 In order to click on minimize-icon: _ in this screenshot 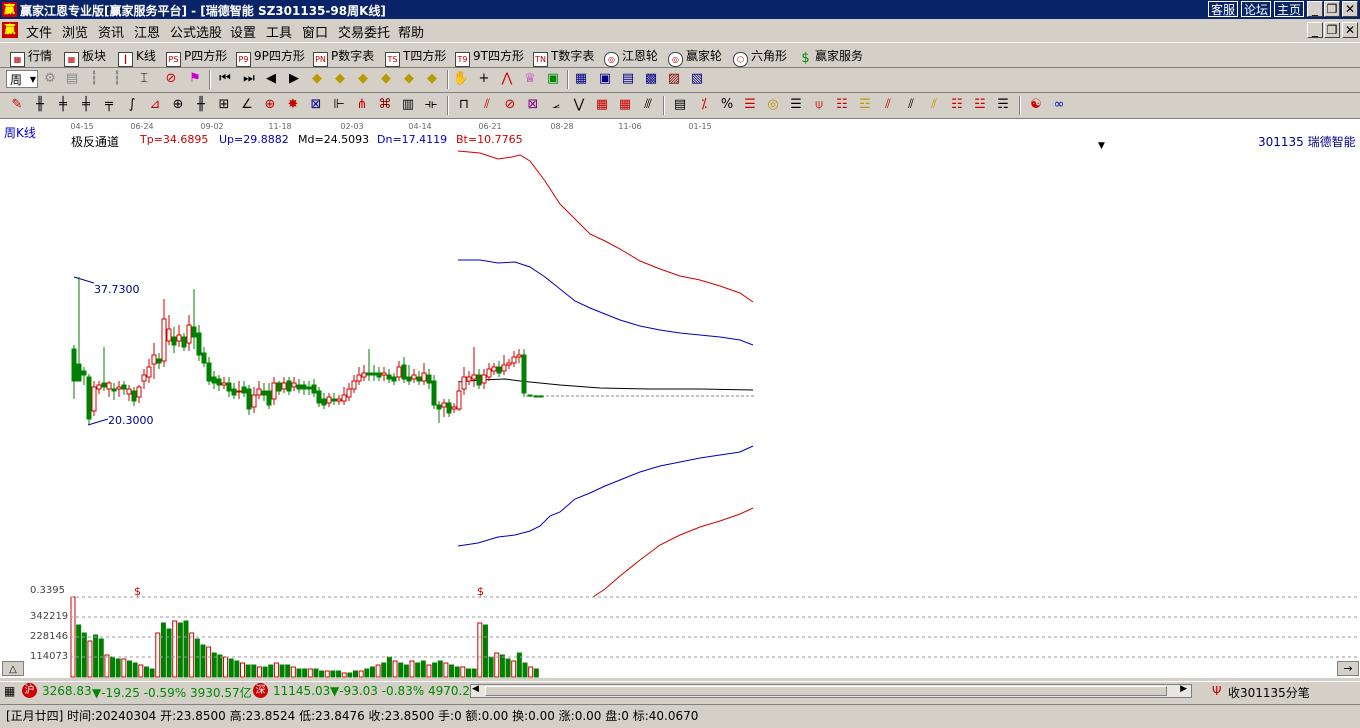, I will do `click(1315, 9)`.